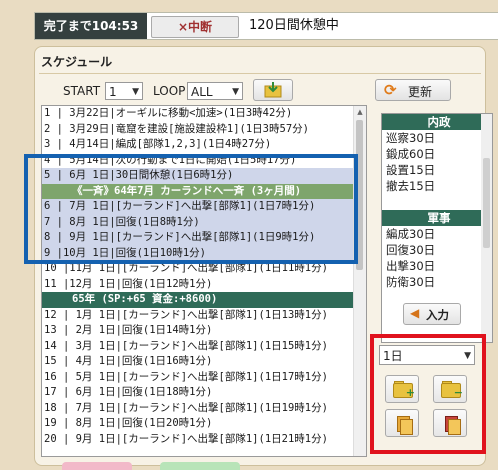 This screenshot has height=470, width=498. What do you see at coordinates (198, 114) in the screenshot?
I see `schedule-row: 1 | 3月22日|オーギルに移動<加速>(1日3時42分)` at bounding box center [198, 114].